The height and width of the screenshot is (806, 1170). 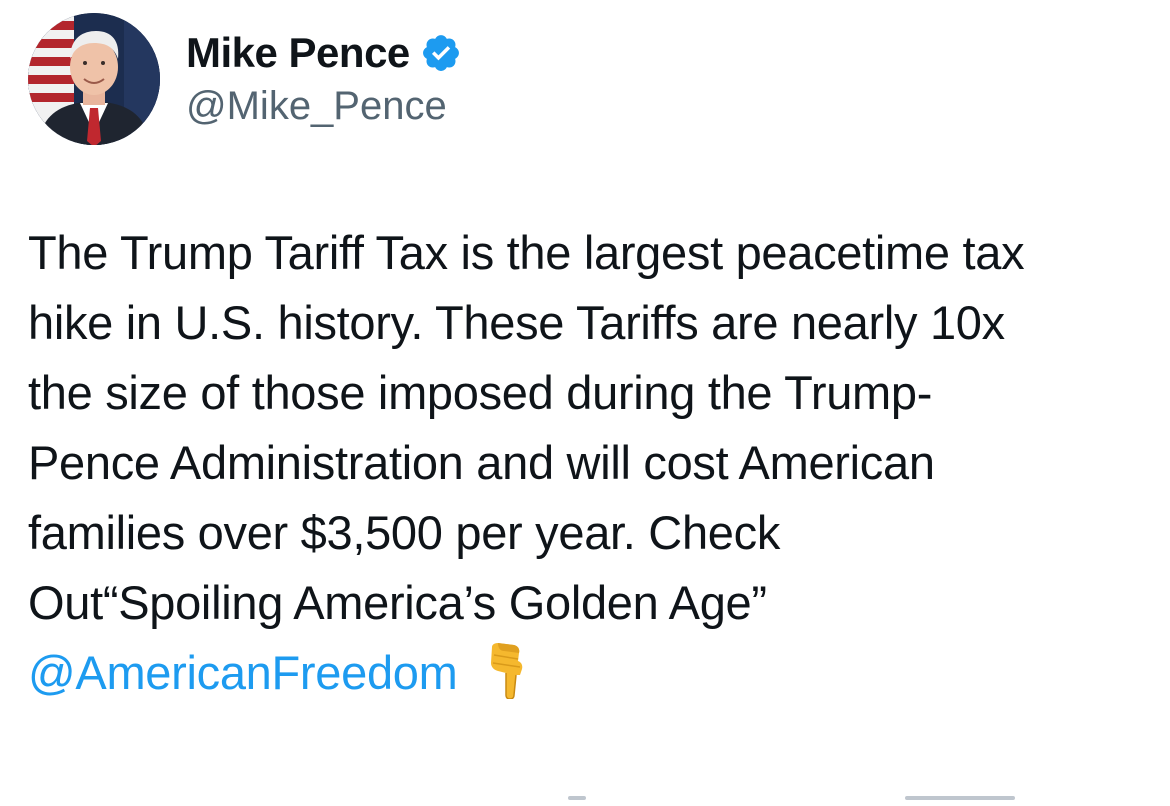 I want to click on mention-line: @AmericanFreedom, so click(x=593, y=673).